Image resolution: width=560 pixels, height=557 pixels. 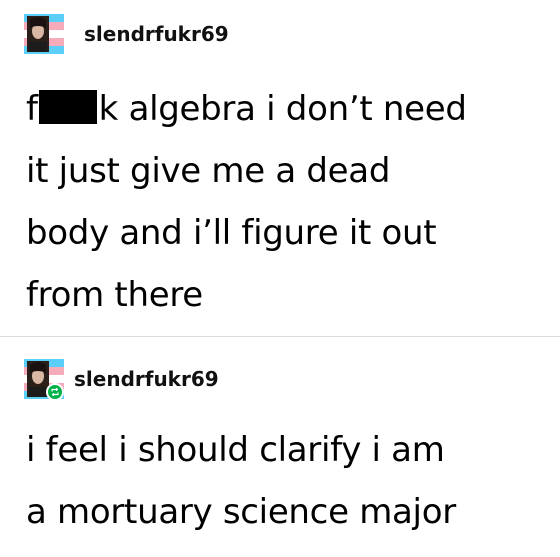 What do you see at coordinates (38, 34) in the screenshot?
I see `avatar-person-icon` at bounding box center [38, 34].